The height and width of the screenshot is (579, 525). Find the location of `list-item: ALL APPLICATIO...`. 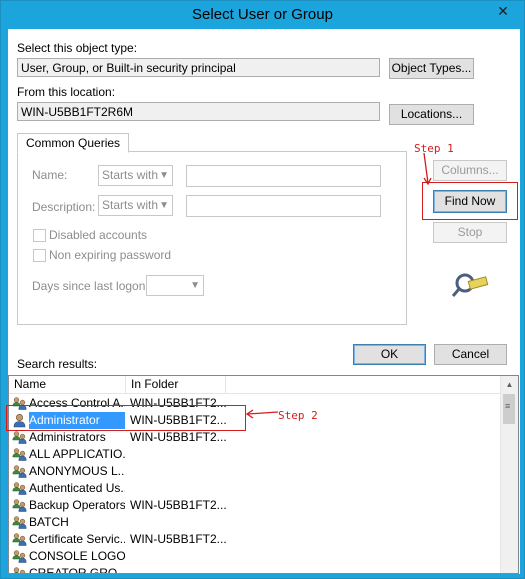

list-item: ALL APPLICATIO... is located at coordinates (256, 454).